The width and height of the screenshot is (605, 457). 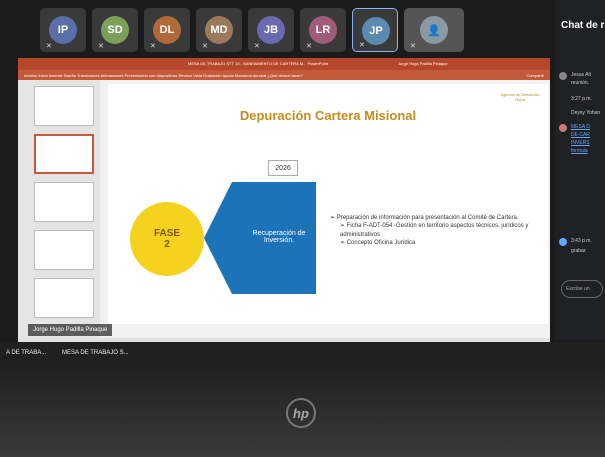 I want to click on phase-circle: FASE 2, so click(x=167, y=239).